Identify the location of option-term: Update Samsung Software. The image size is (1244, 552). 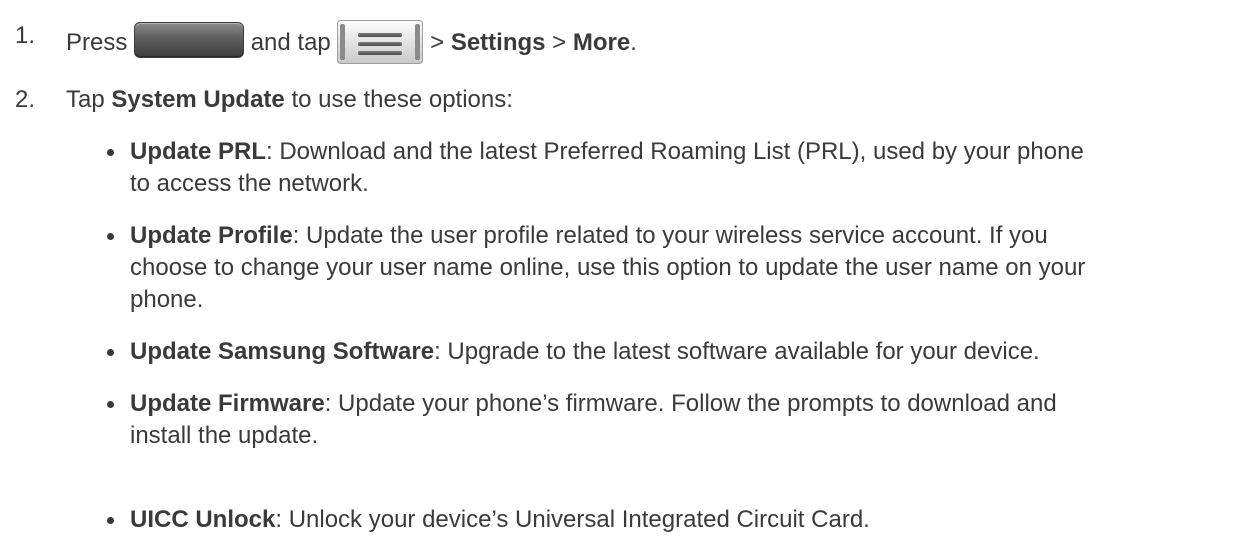
(282, 351).